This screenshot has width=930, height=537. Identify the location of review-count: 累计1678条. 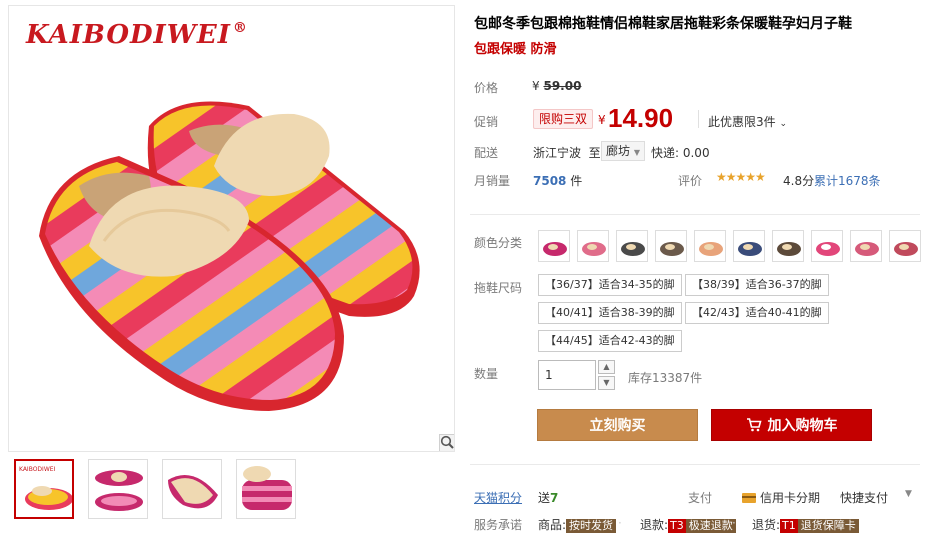
(847, 180).